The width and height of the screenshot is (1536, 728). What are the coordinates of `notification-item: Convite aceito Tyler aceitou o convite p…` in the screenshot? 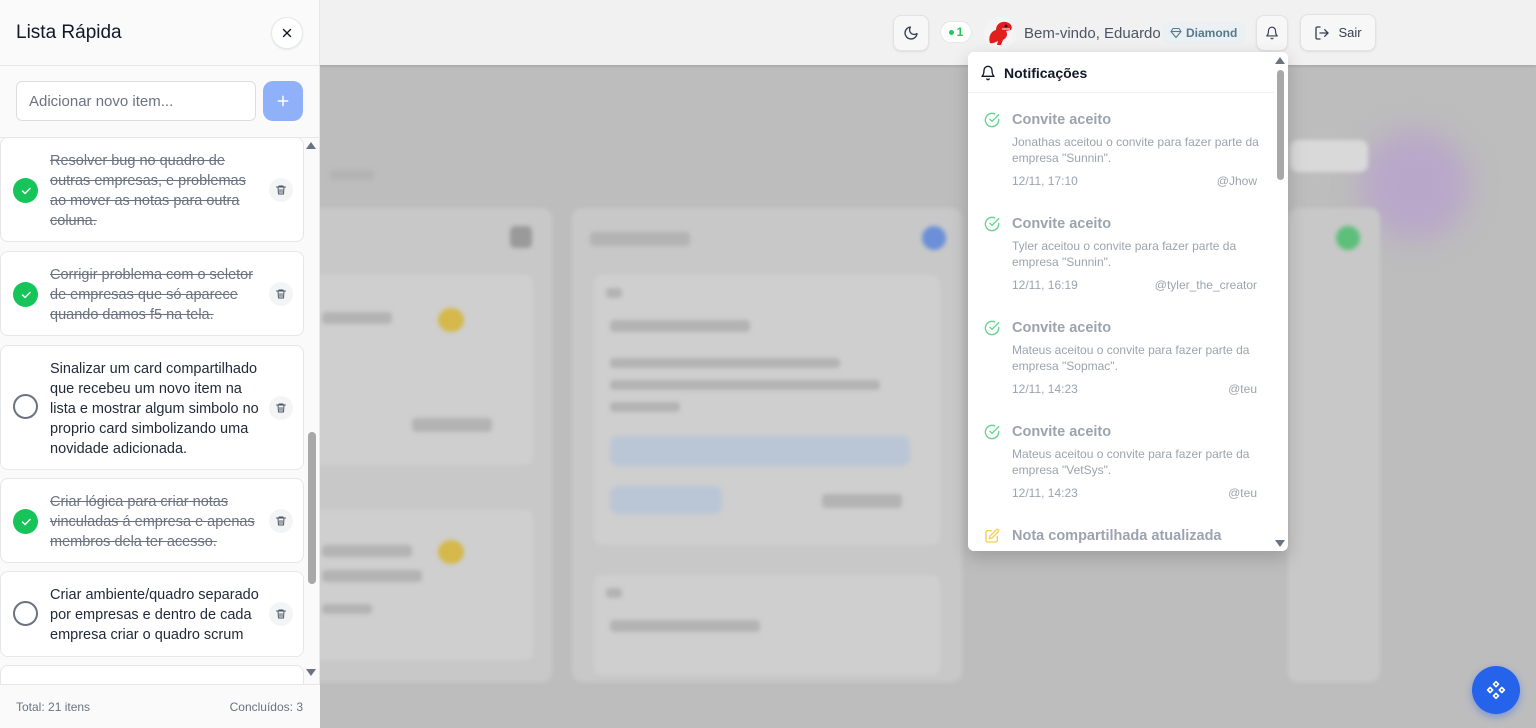 It's located at (1121, 261).